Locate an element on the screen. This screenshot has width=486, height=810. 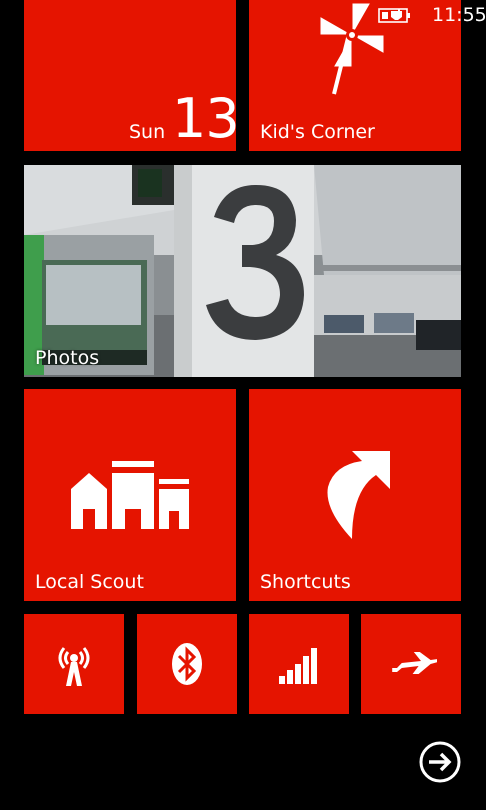
photos-label: Photos is located at coordinates (67, 358).